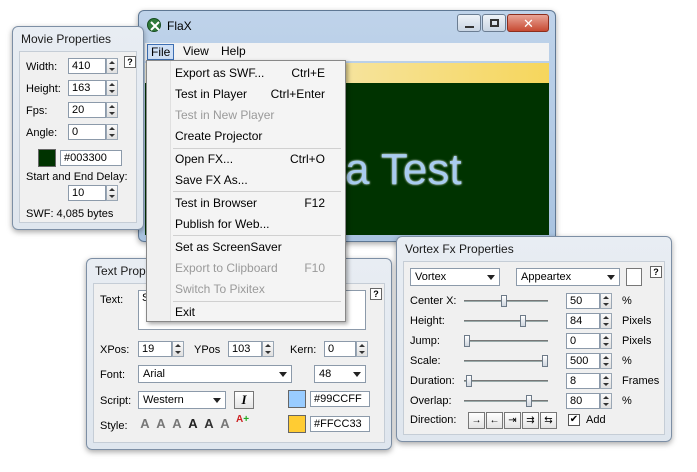  What do you see at coordinates (225, 115) in the screenshot?
I see `menu-item-label: Test in New Player` at bounding box center [225, 115].